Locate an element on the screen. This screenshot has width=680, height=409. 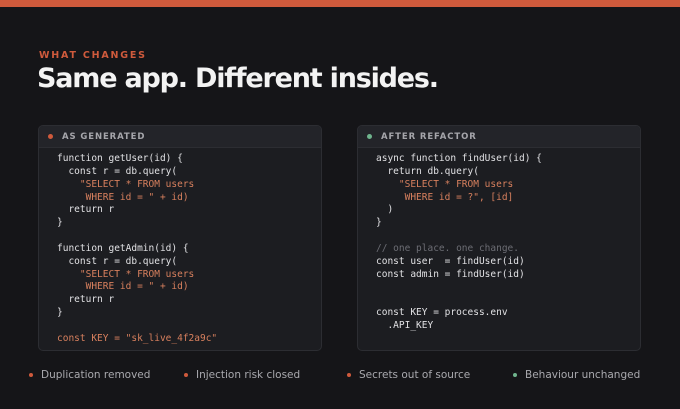
section-eyebrow: WHAT CHANGES is located at coordinates (93, 55).